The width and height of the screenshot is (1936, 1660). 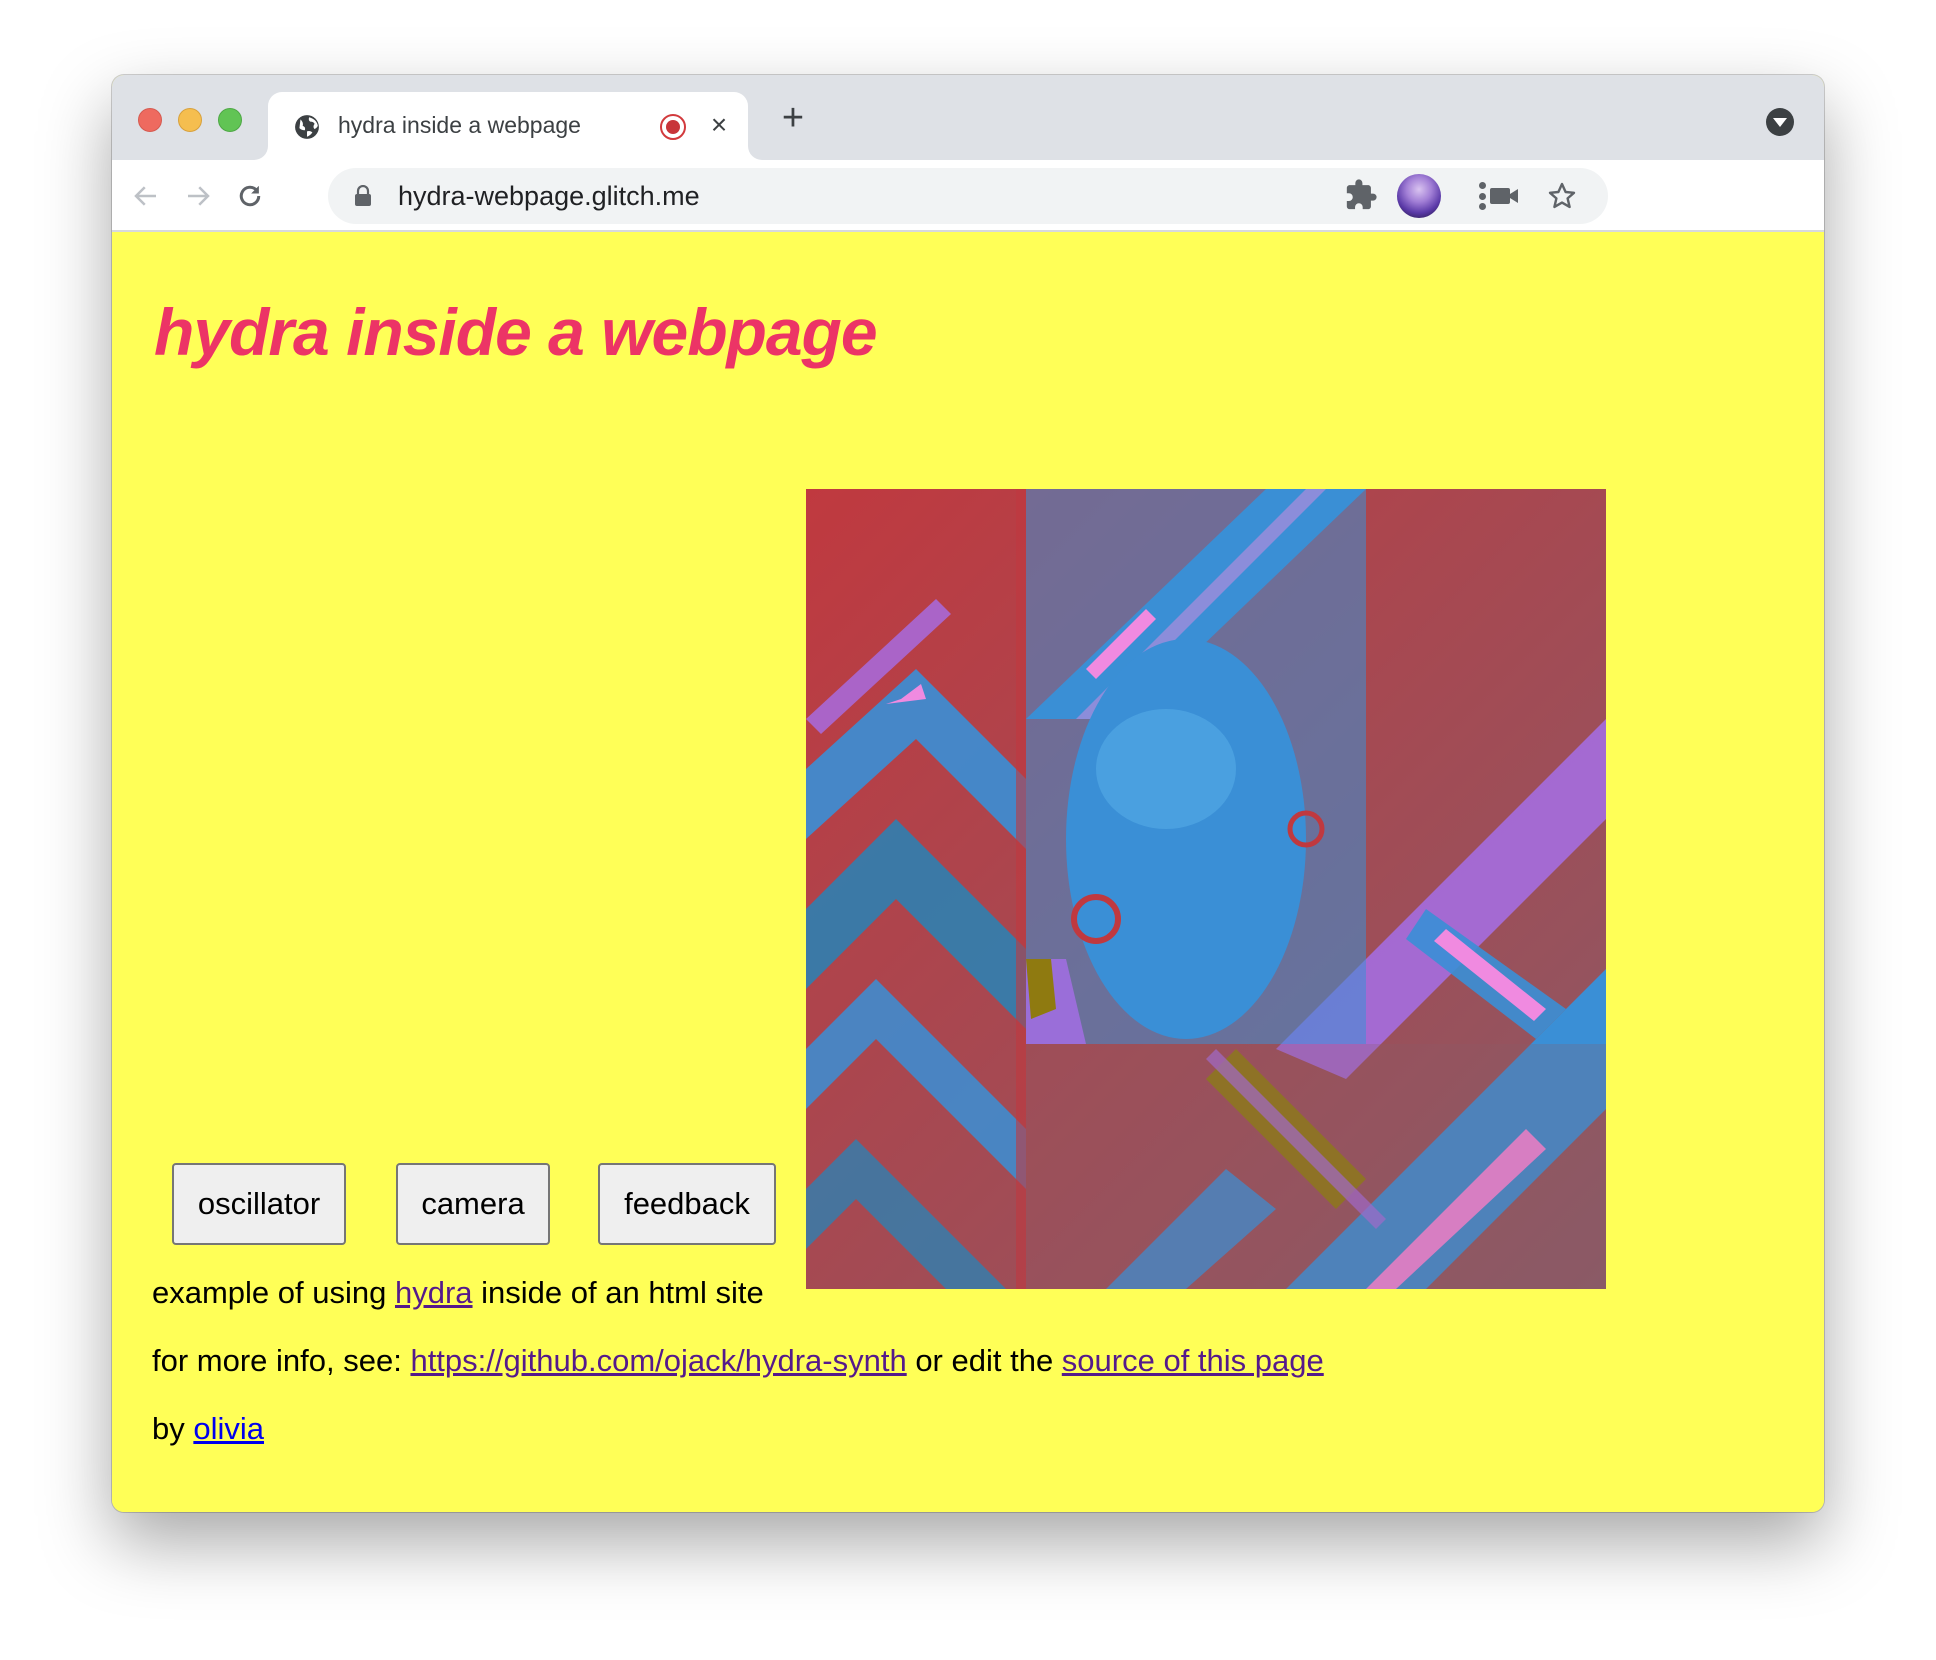 I want to click on close-window-button, so click(x=150, y=120).